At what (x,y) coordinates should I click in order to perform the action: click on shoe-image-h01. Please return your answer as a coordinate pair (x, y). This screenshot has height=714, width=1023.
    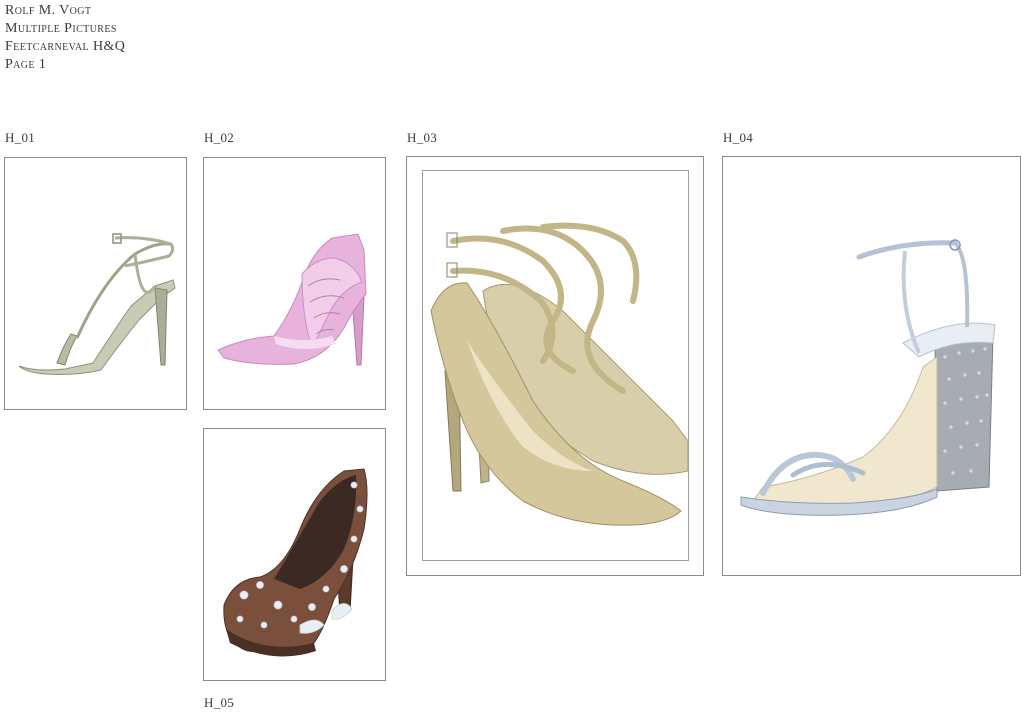
    Looking at the image, I should click on (97, 304).